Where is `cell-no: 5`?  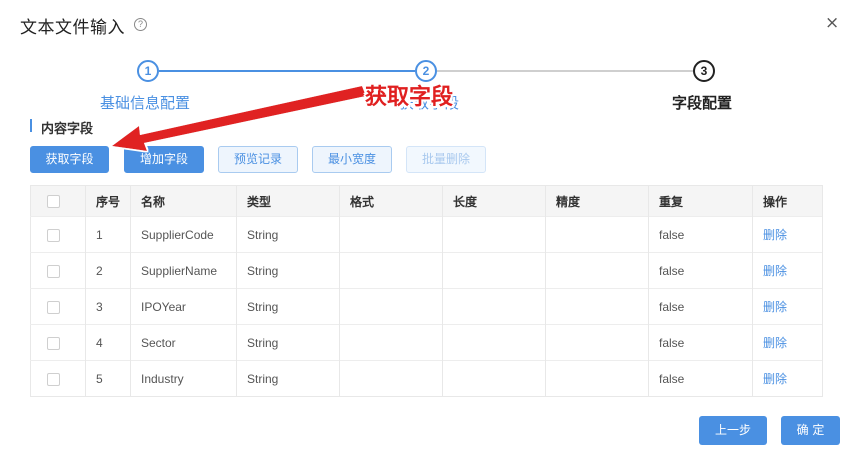
cell-no: 5 is located at coordinates (108, 378).